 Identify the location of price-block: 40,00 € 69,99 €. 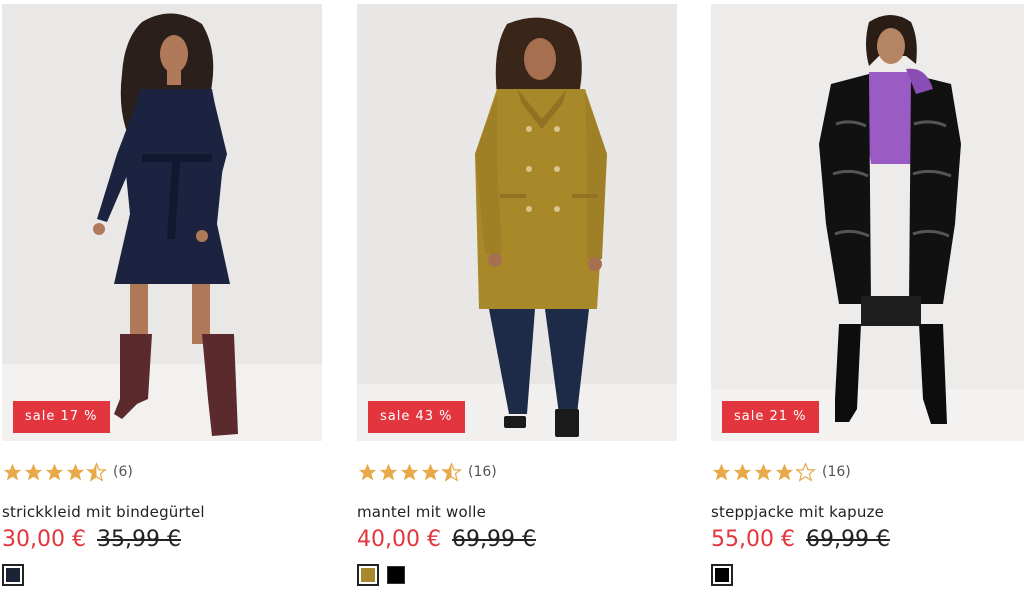
(446, 539).